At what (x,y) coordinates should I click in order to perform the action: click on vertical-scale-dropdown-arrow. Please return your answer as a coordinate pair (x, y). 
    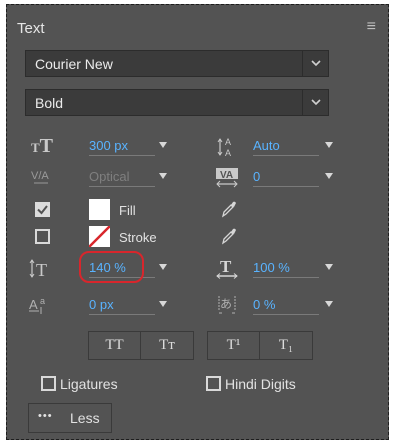
    Looking at the image, I should click on (163, 267).